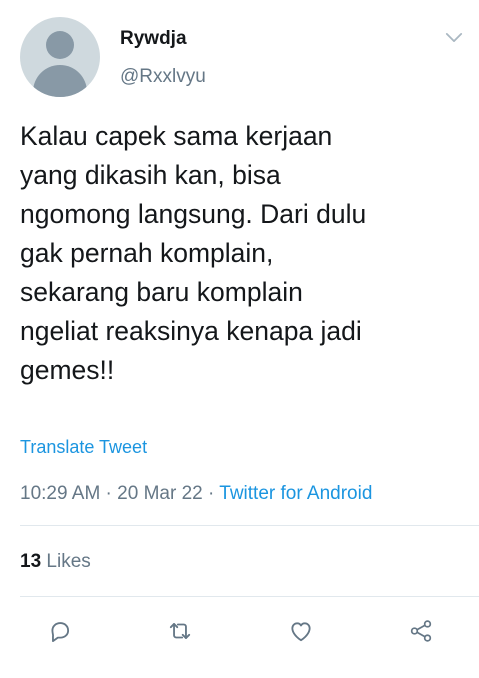 This screenshot has height=678, width=479. I want to click on avatar-body, so click(60, 81).